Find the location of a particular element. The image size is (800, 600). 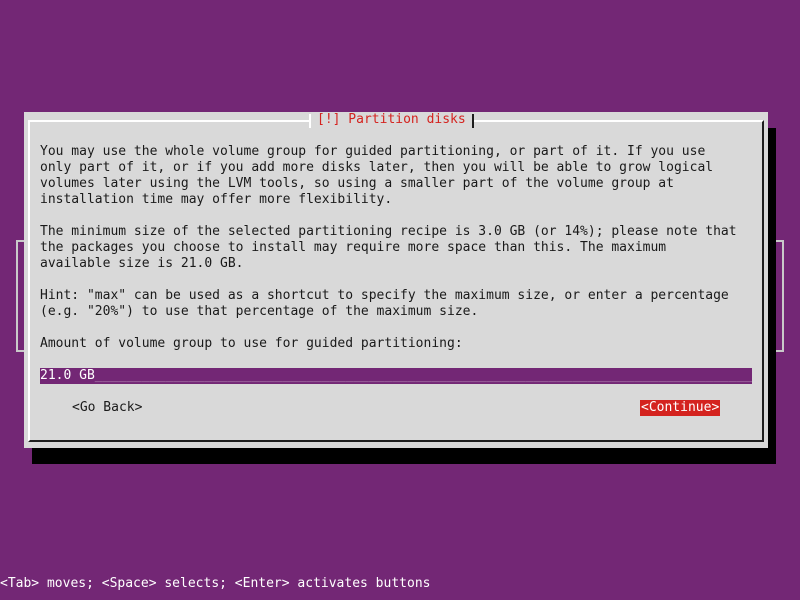

continue-button: <Continue> is located at coordinates (680, 408).